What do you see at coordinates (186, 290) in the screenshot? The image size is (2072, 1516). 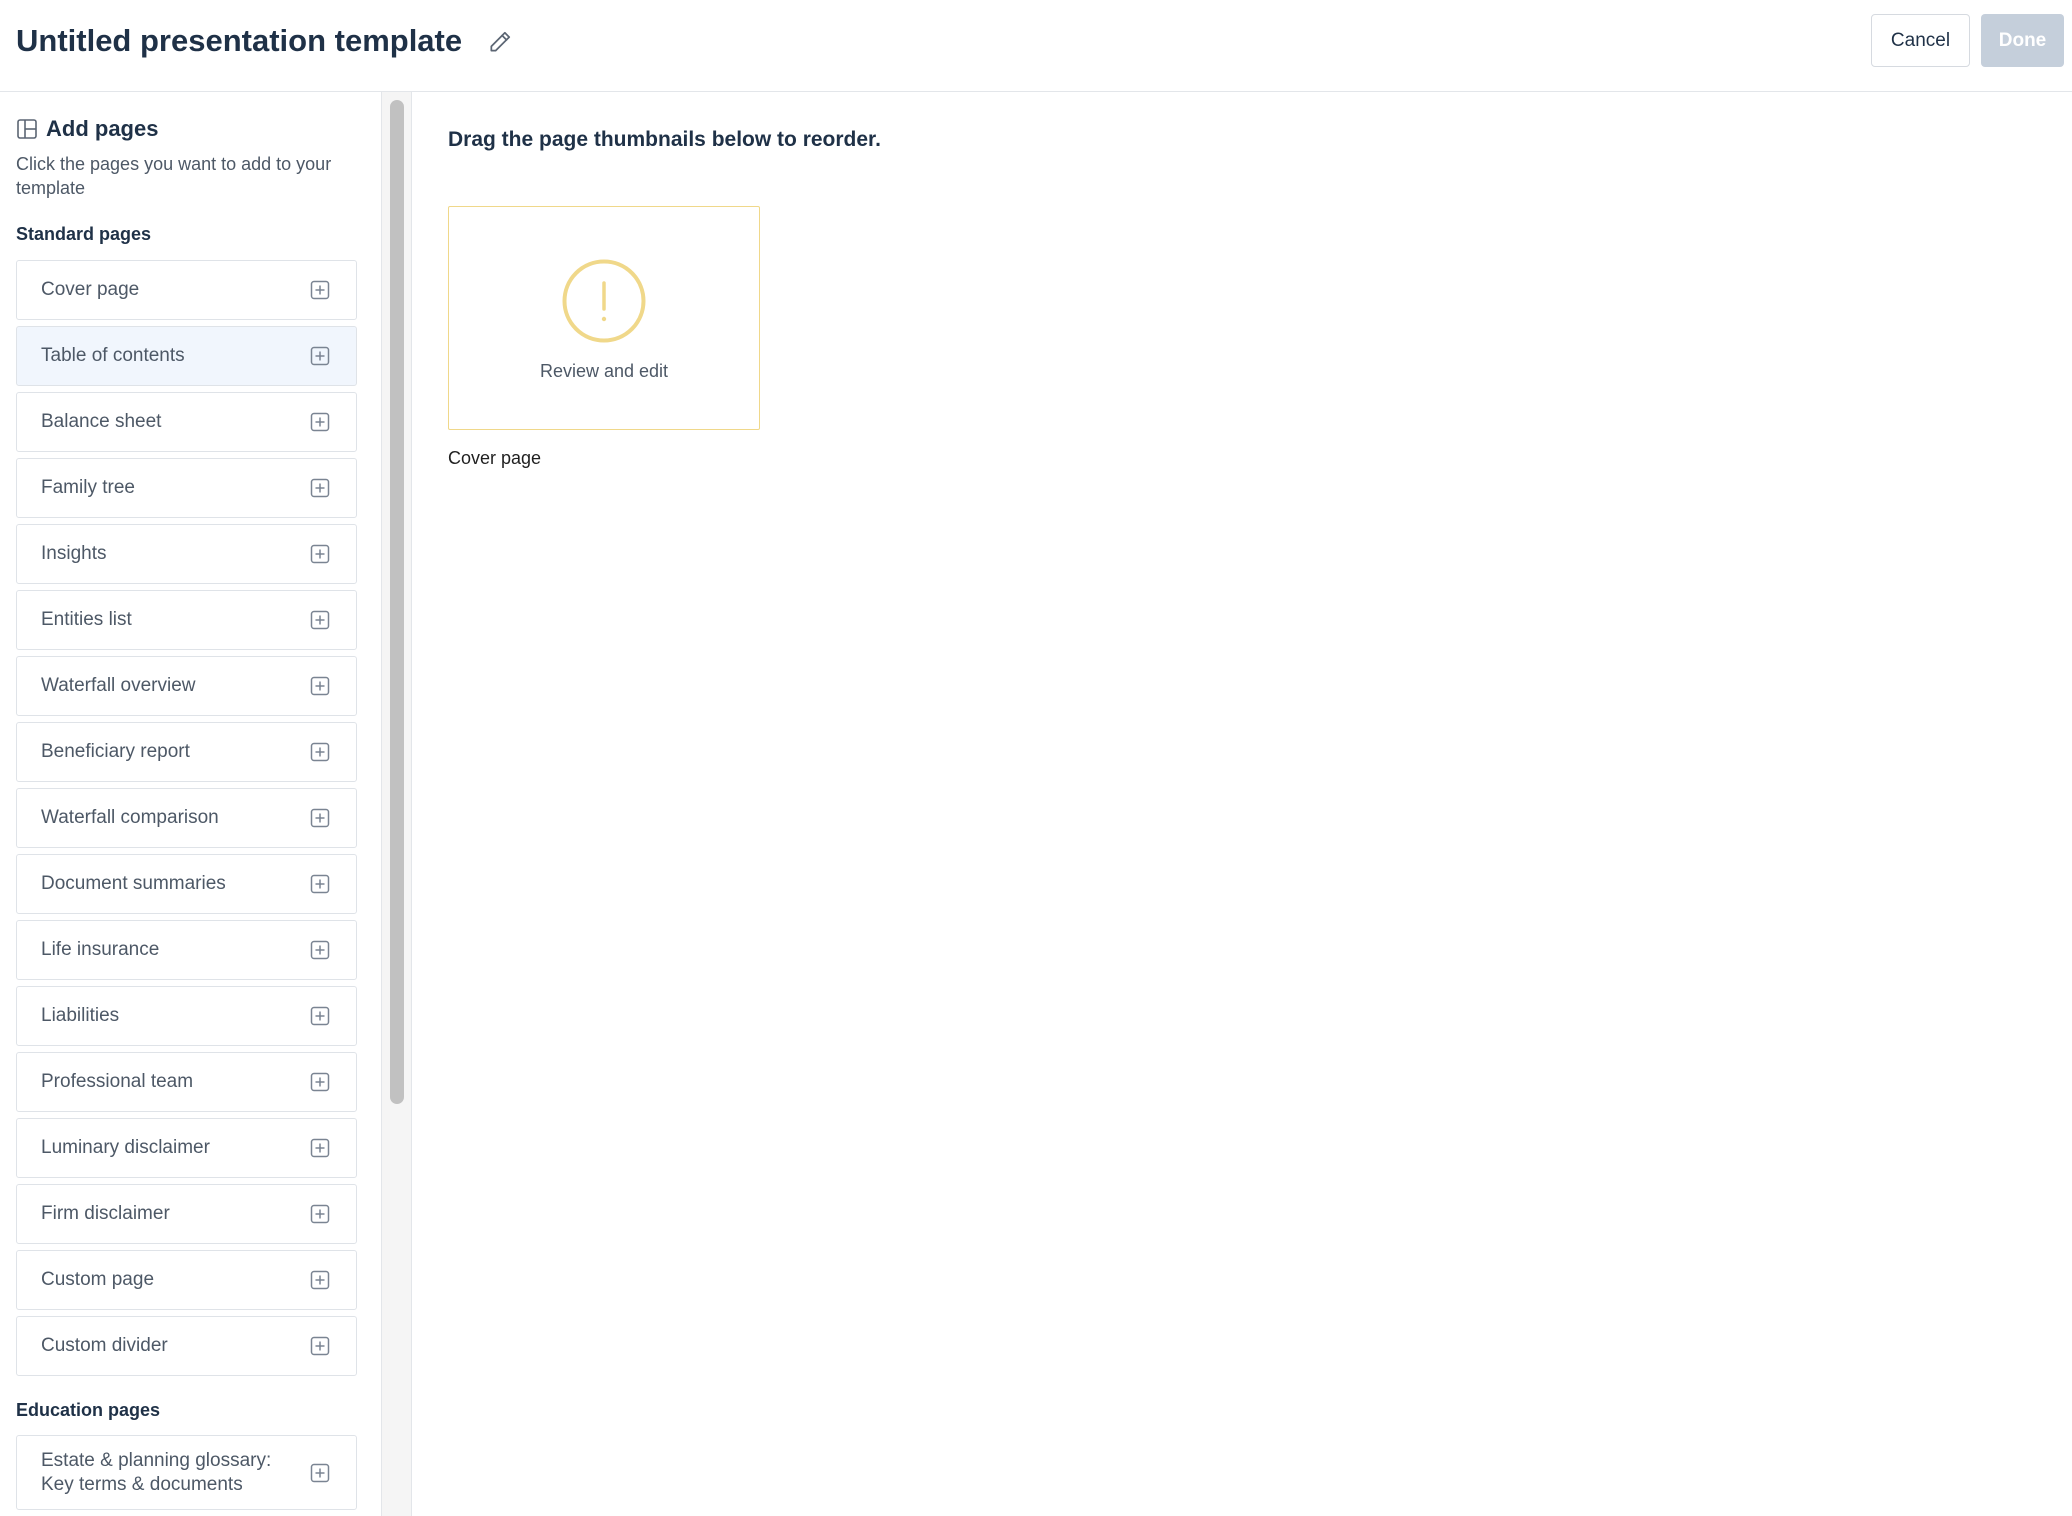 I see `page-option-cover-page: Cover page` at bounding box center [186, 290].